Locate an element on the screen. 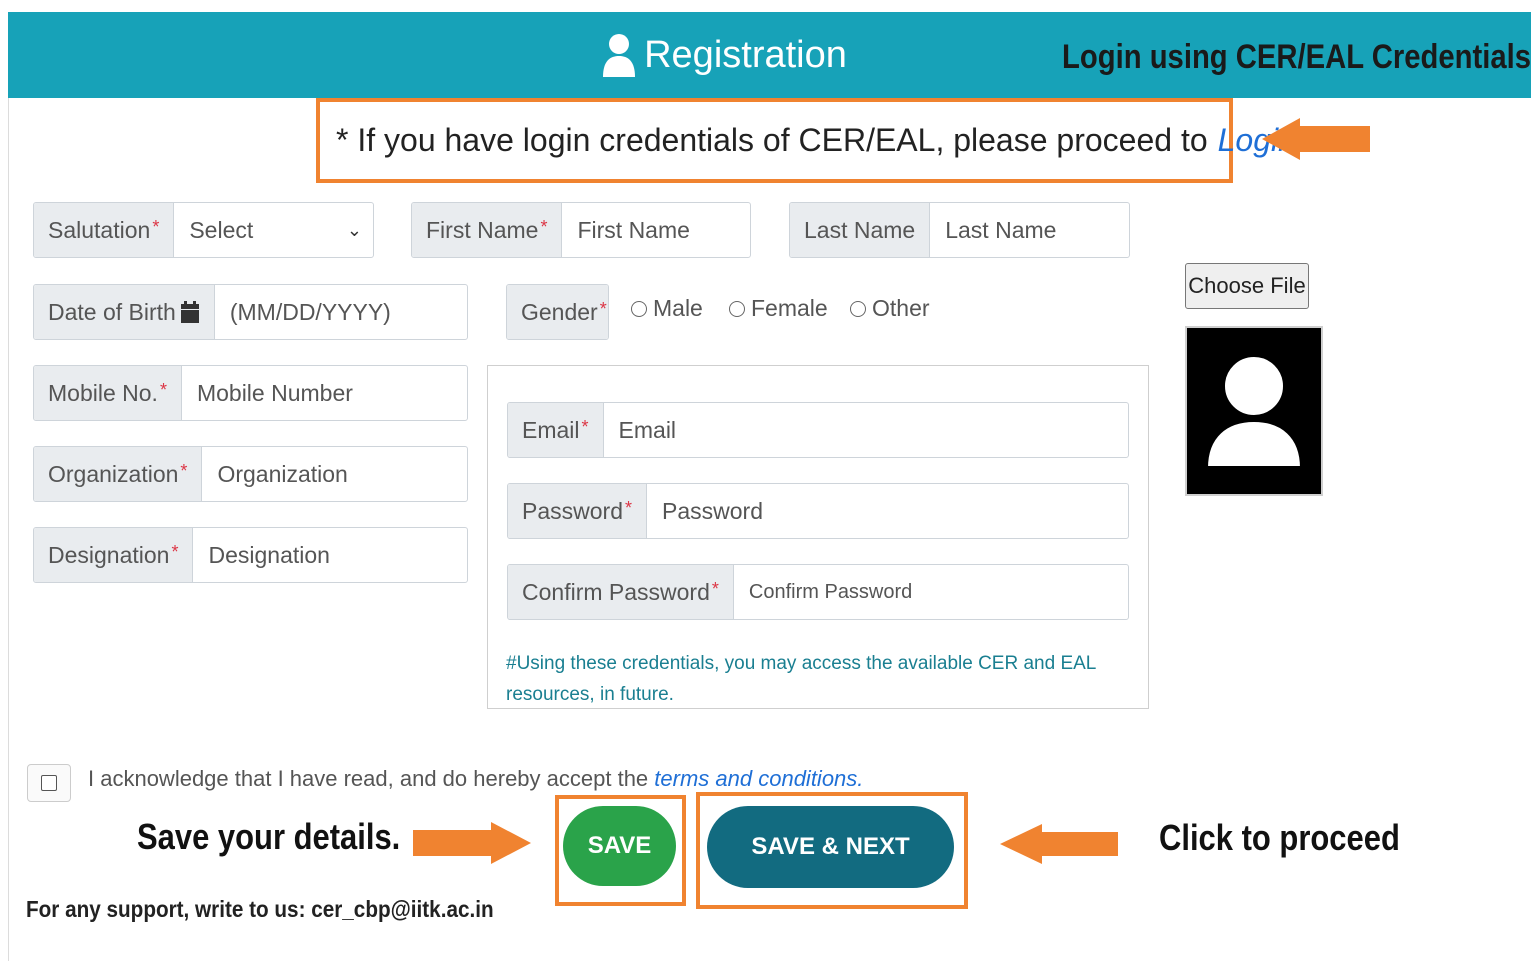 This screenshot has width=1531, height=961. email-group: Email * Email is located at coordinates (818, 430).